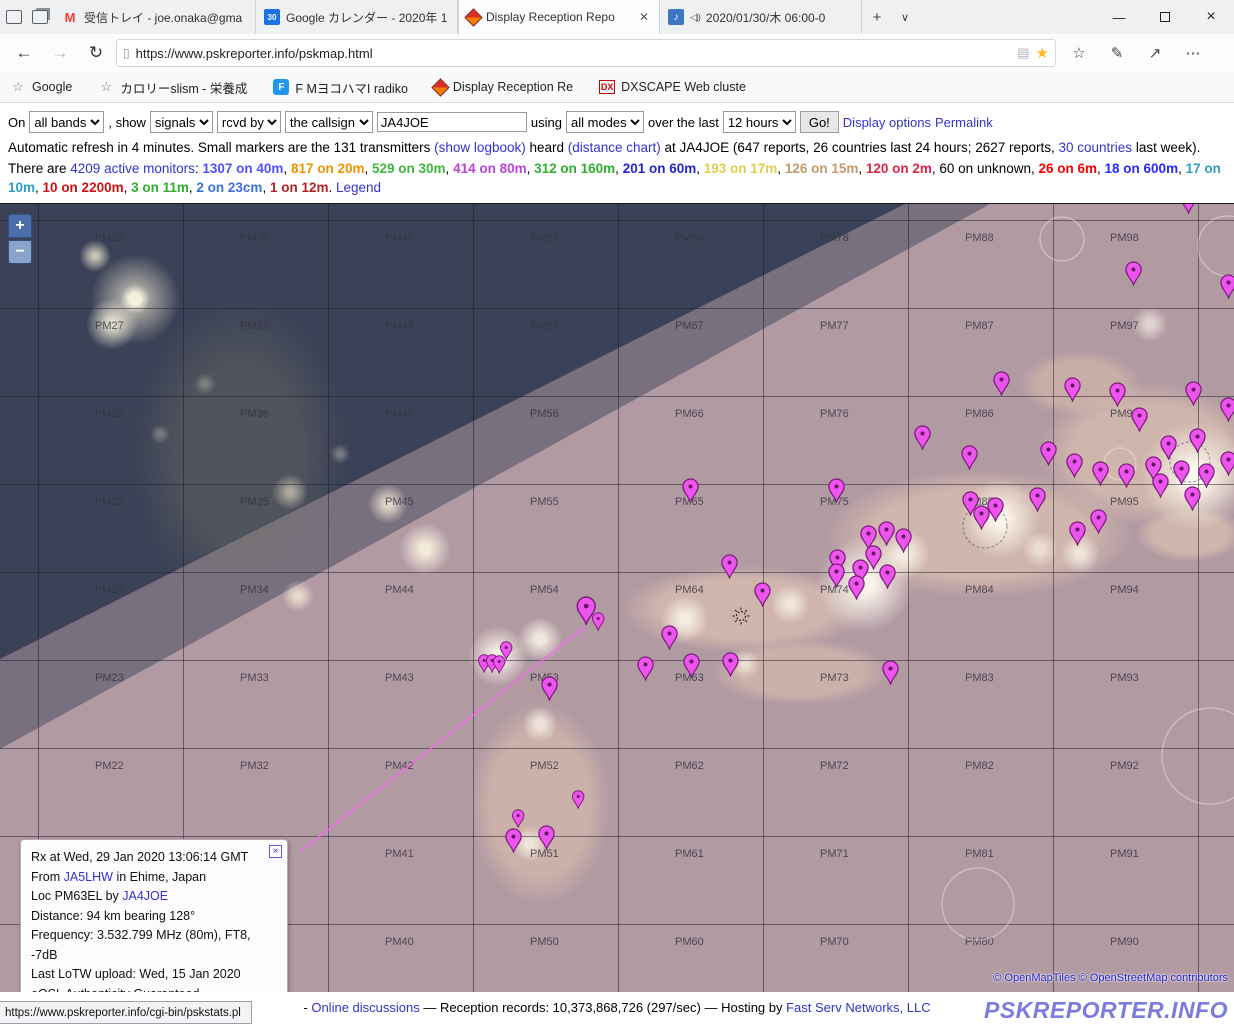  What do you see at coordinates (819, 122) in the screenshot?
I see `go-button: Go!` at bounding box center [819, 122].